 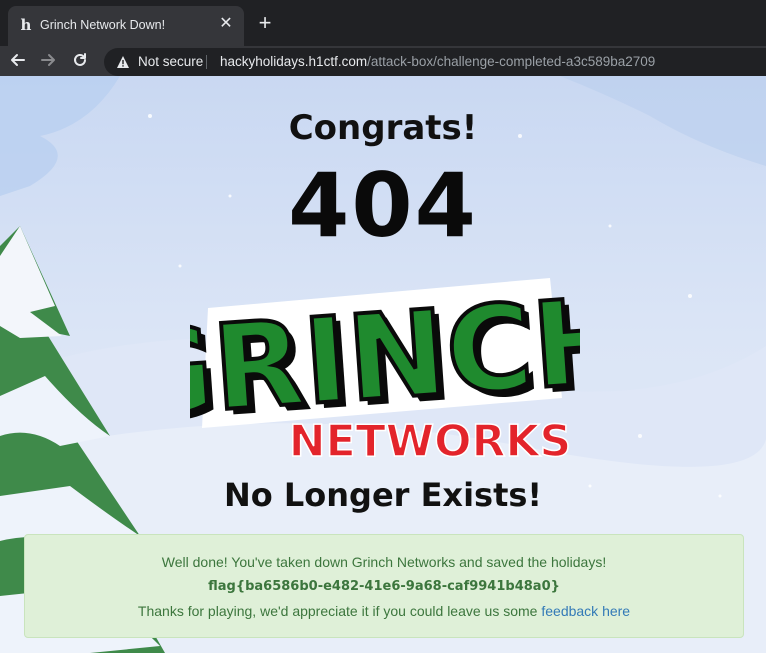 What do you see at coordinates (206, 62) in the screenshot?
I see `address-divider` at bounding box center [206, 62].